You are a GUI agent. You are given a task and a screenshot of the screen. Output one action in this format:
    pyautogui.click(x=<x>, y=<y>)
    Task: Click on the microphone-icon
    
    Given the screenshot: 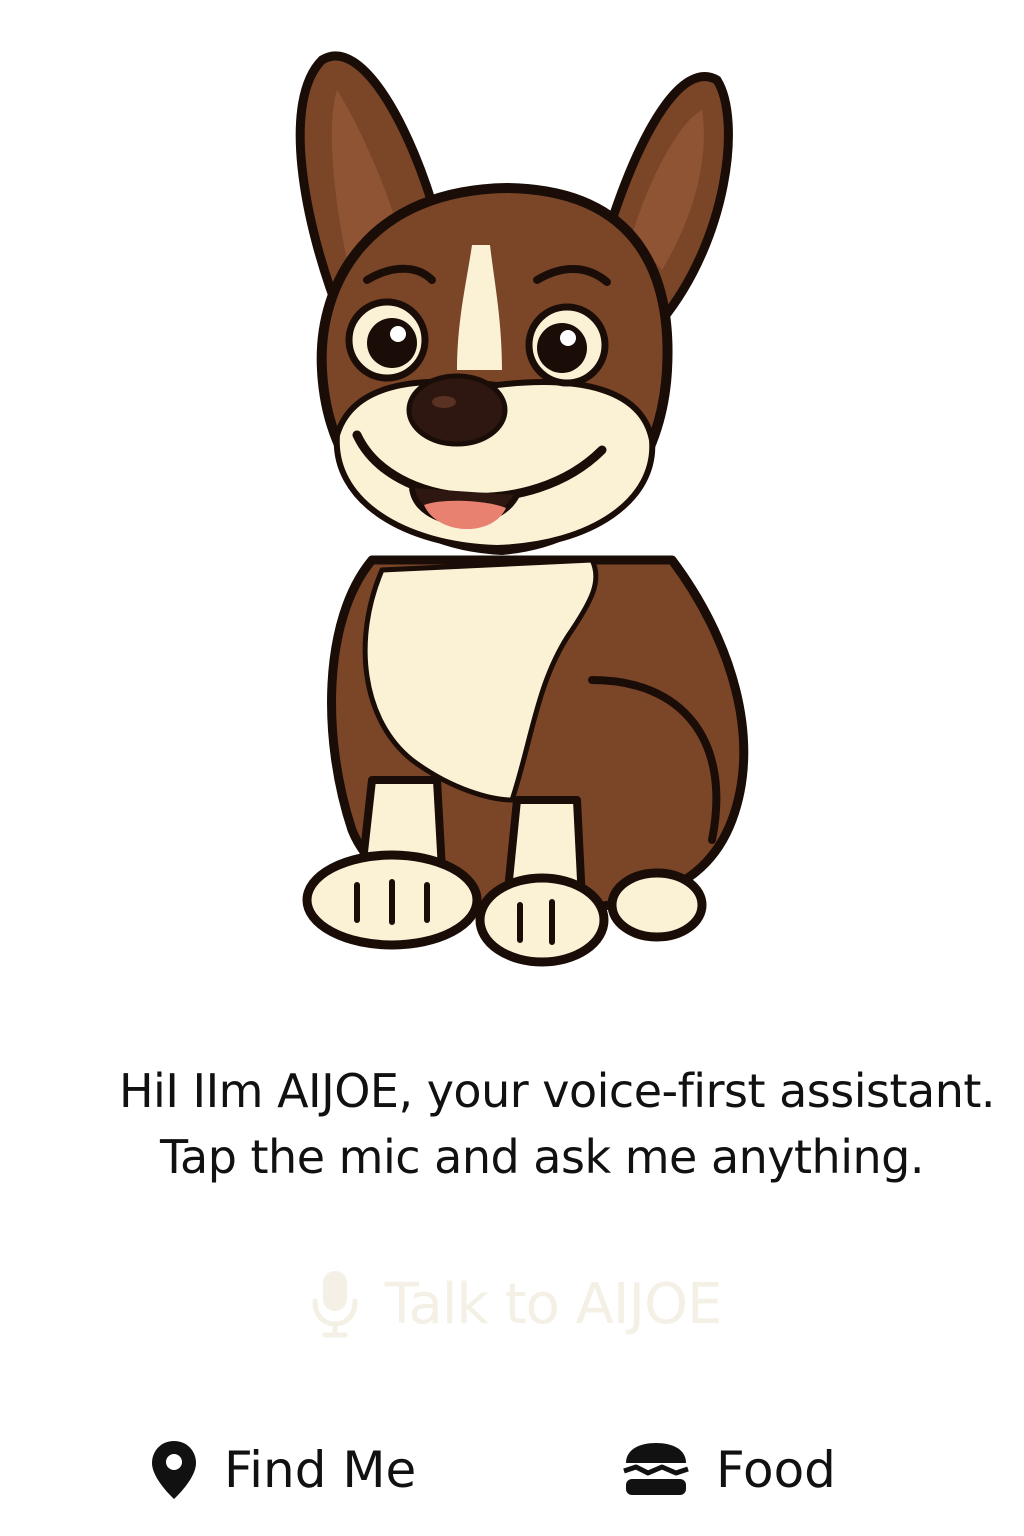 What is the action you would take?
    pyautogui.click(x=335, y=1304)
    